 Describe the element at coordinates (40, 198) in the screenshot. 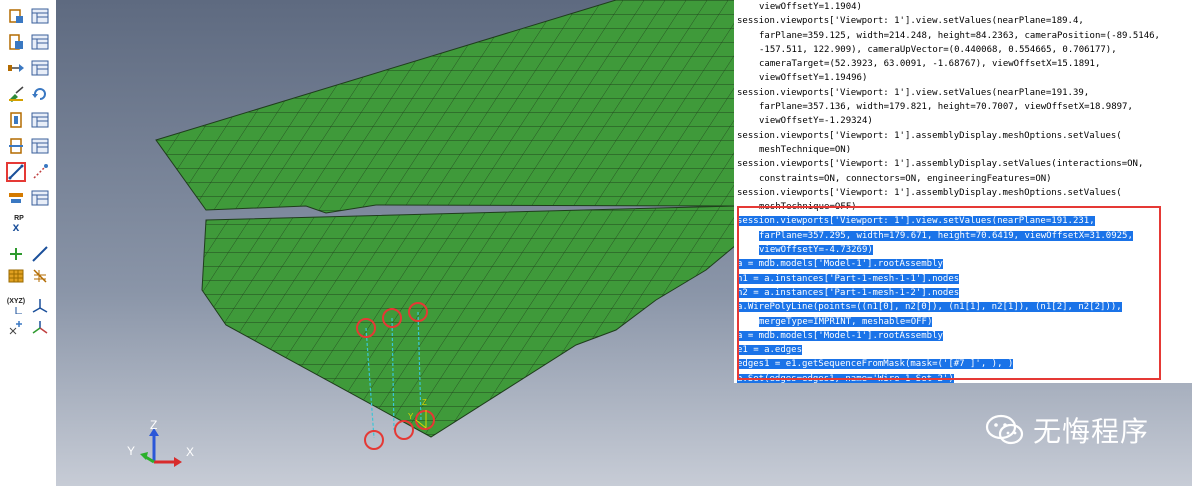

I see `datum-manager-icon` at that location.